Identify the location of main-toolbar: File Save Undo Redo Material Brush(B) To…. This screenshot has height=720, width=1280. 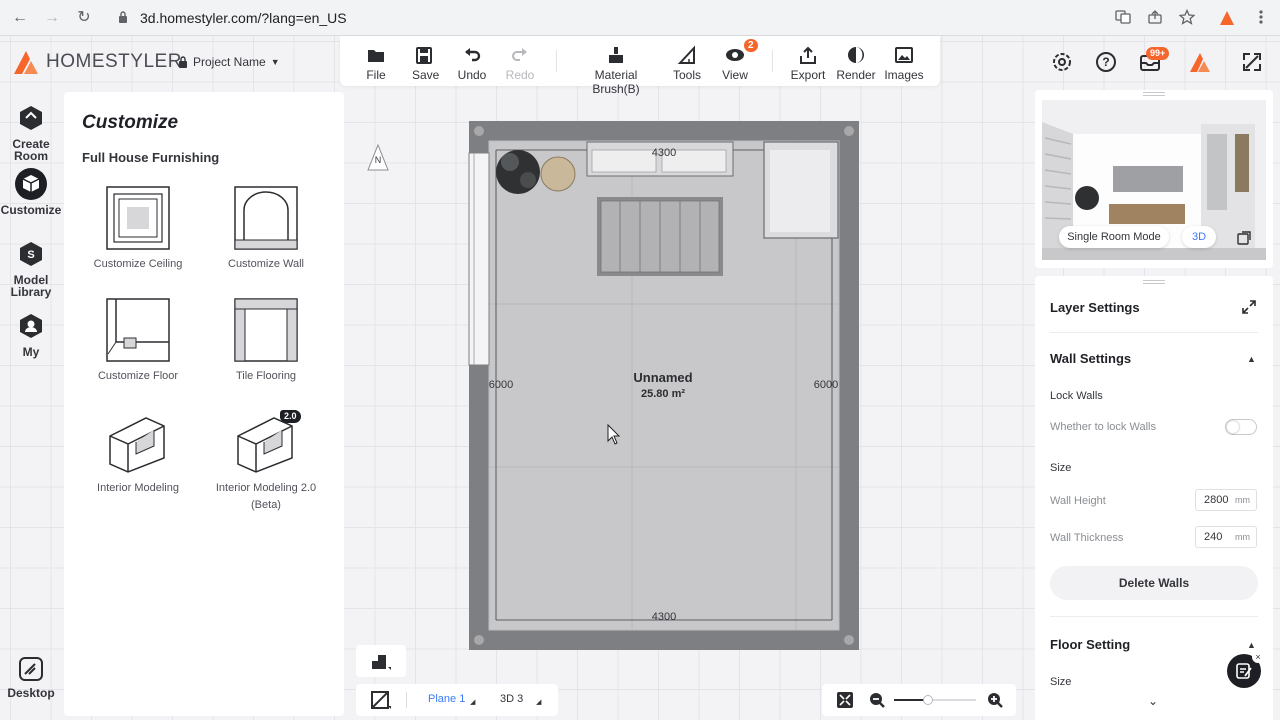
(640, 66).